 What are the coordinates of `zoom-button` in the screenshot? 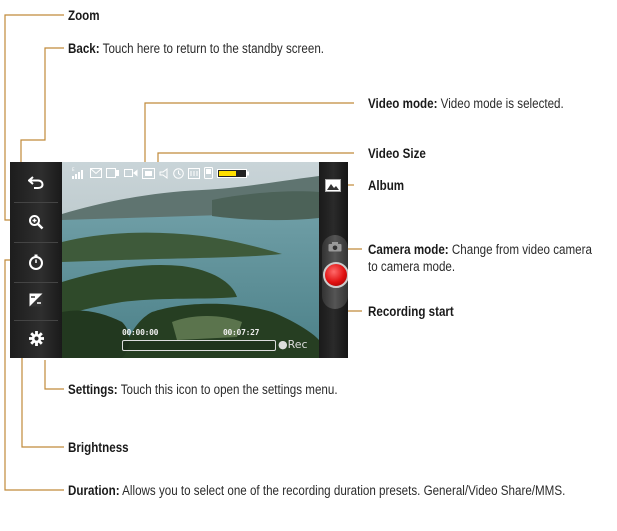 It's located at (36, 222).